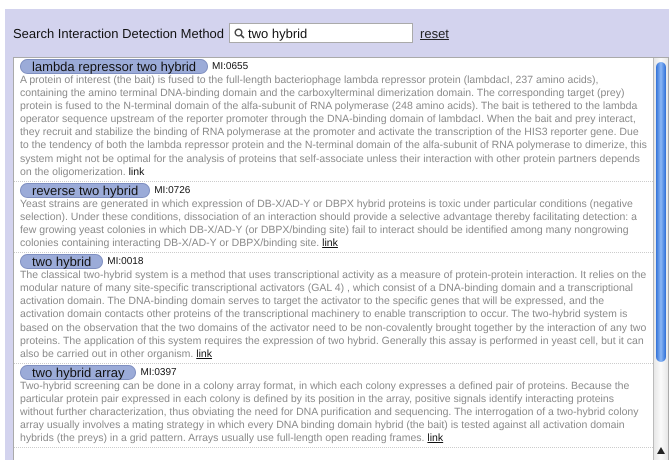 The width and height of the screenshot is (669, 460). What do you see at coordinates (329, 224) in the screenshot?
I see `method-description: Yeast strains are generated in which expression of DB-X/AD-Y or DBPX hybrid proteins is toxic under particular conditions (negative selection). Under these conditions, dissociation of an interaction should provide a selective advantage thereby facilitating detection: a few growing yeast colonies in which DB-X/AD-Y (or DBPX/binding site) fail to interact should be identified among many nongrowing colonies containing interacting DB-X/AD-Y or DBPX/binding site. link` at bounding box center [329, 224].